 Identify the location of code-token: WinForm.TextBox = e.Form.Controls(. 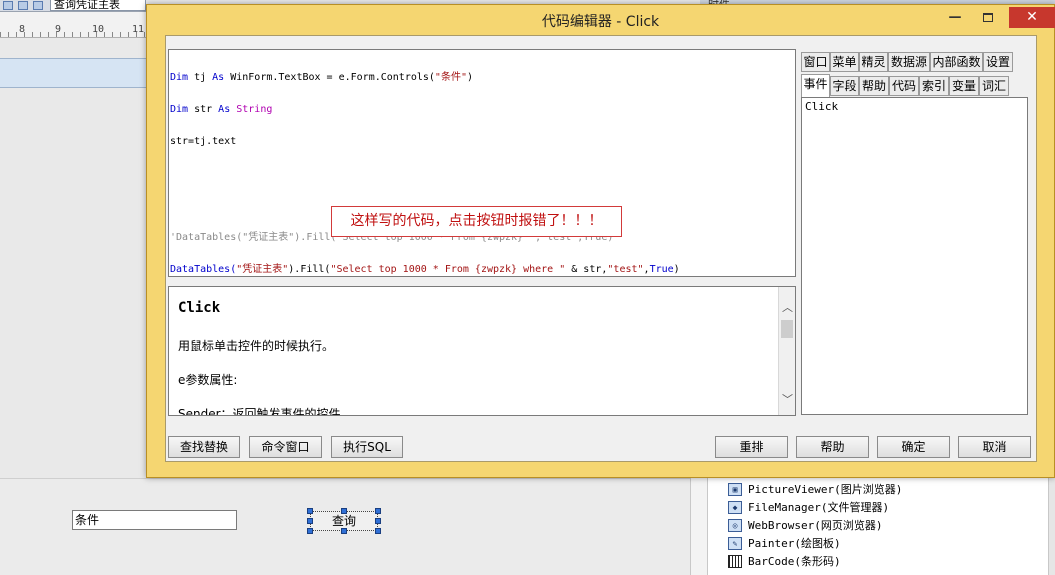
(329, 77).